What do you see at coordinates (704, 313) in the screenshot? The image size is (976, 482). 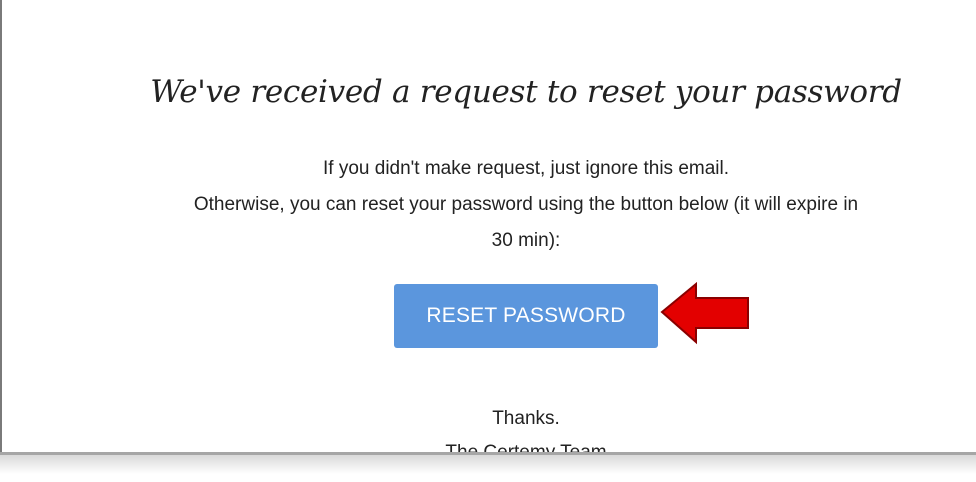 I see `left-arrow-icon` at bounding box center [704, 313].